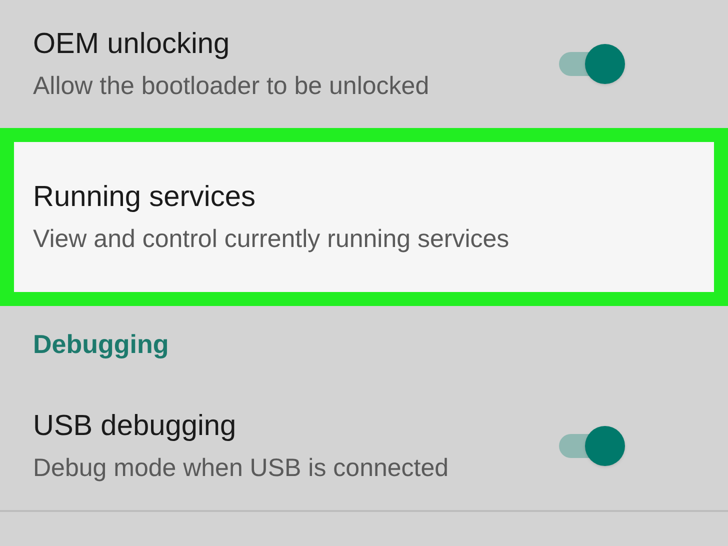  What do you see at coordinates (144, 197) in the screenshot?
I see `setting-title: Running services` at bounding box center [144, 197].